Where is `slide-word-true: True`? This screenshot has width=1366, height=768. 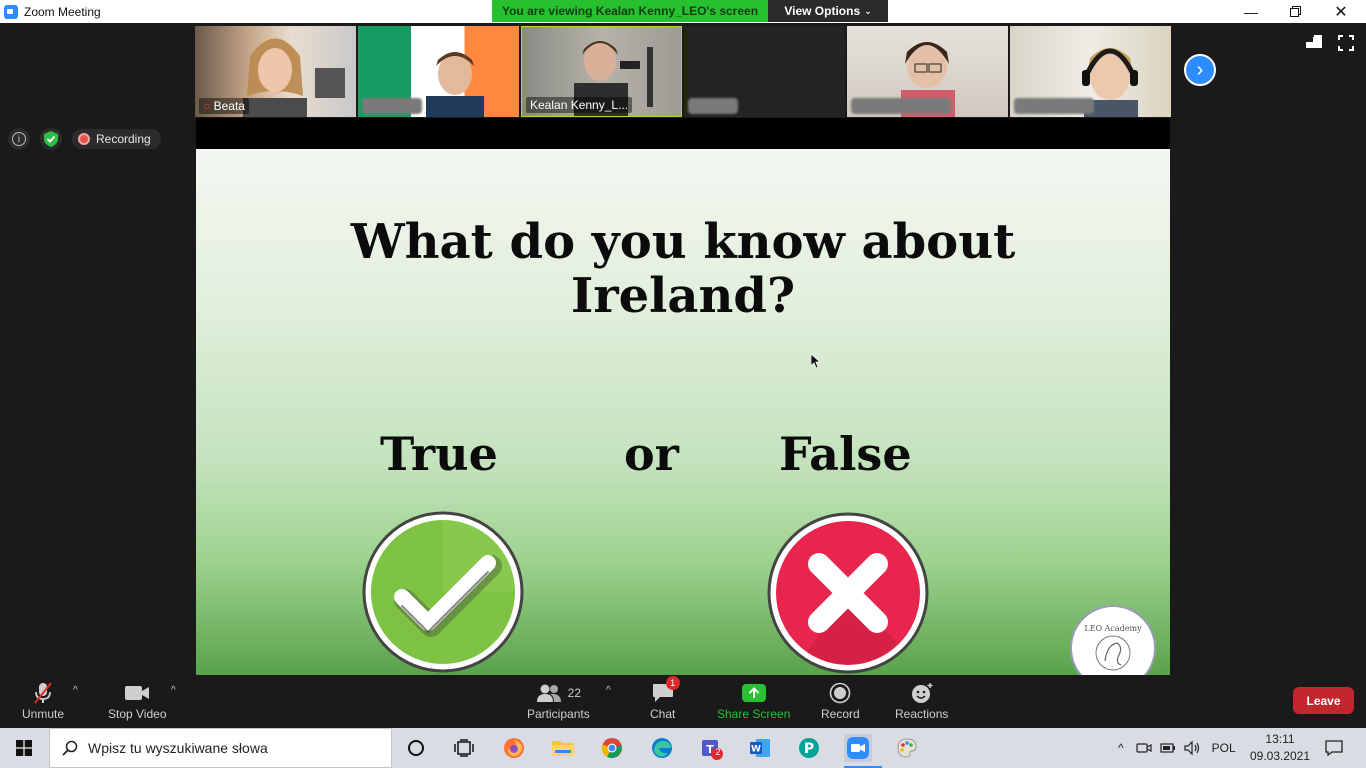 slide-word-true: True is located at coordinates (439, 454).